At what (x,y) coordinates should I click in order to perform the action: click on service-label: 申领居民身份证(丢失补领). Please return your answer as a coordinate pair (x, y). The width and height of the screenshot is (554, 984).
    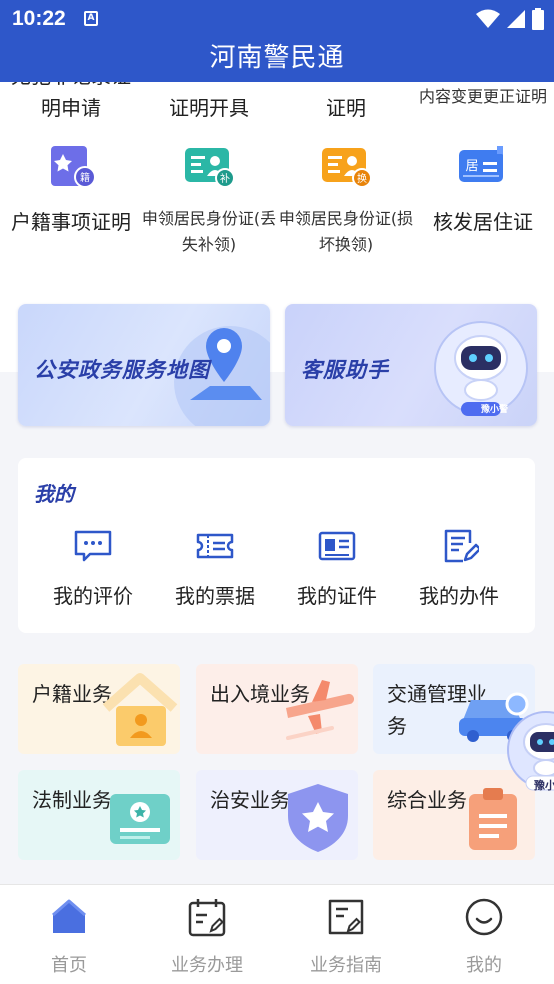
    Looking at the image, I should click on (209, 231).